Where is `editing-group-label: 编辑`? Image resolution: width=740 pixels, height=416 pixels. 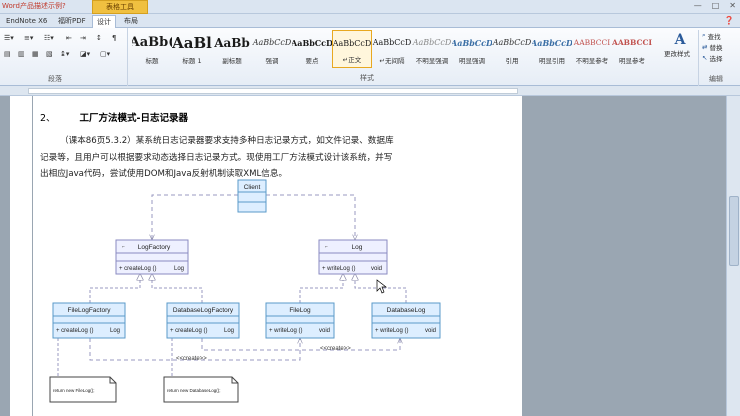 editing-group-label: 编辑 is located at coordinates (716, 79).